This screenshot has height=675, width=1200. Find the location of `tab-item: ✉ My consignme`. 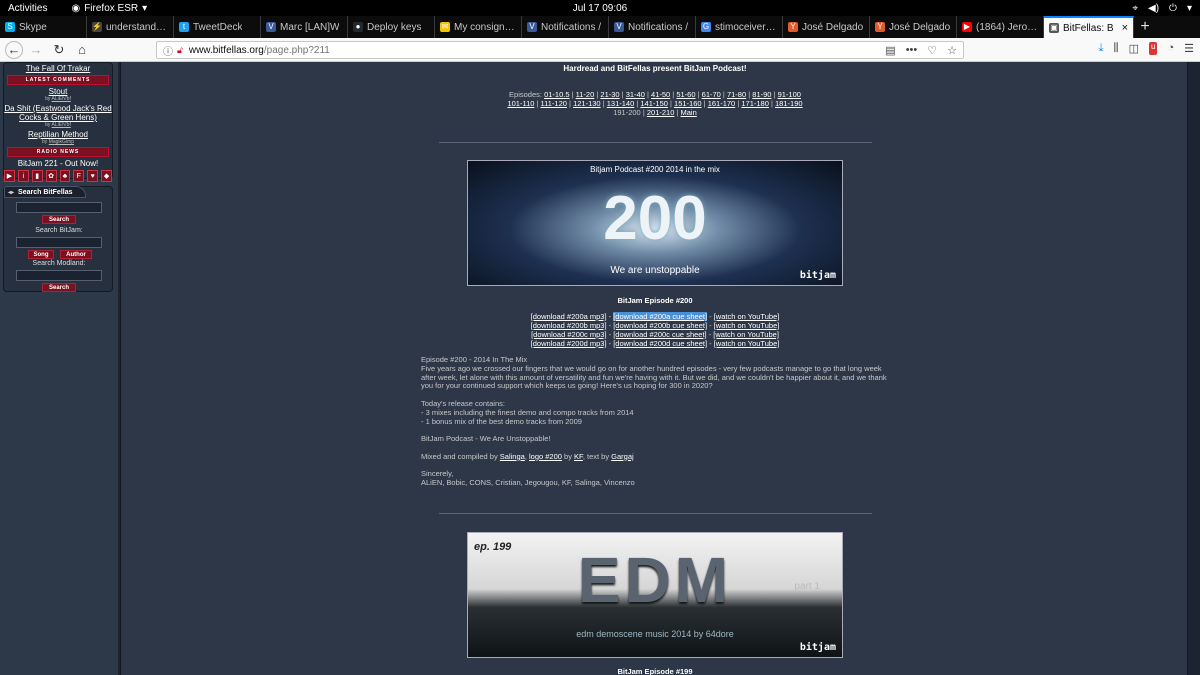

tab-item: ✉ My consignme is located at coordinates (478, 27).